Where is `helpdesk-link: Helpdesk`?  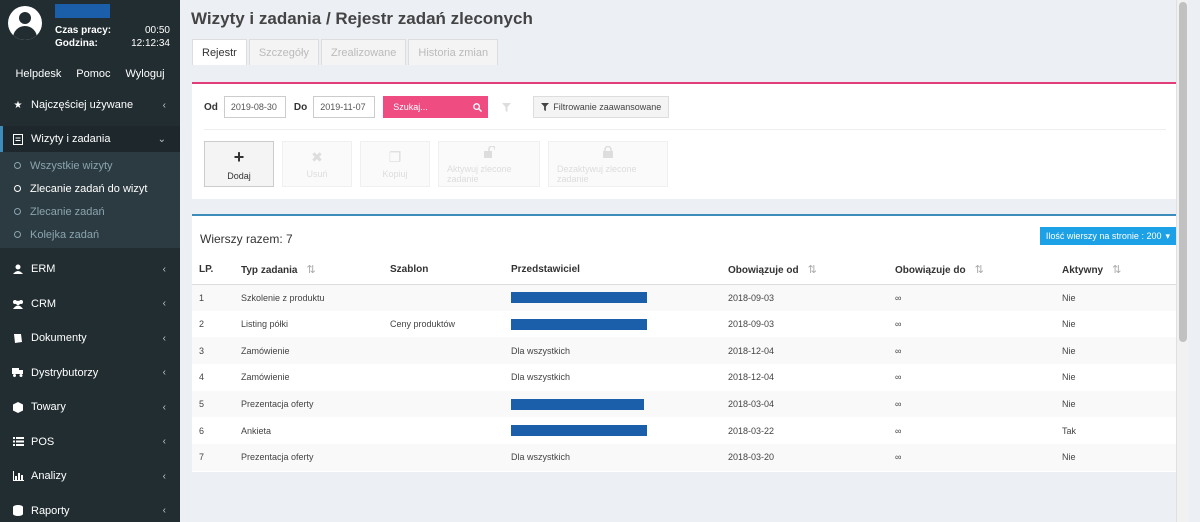
helpdesk-link: Helpdesk is located at coordinates (38, 74).